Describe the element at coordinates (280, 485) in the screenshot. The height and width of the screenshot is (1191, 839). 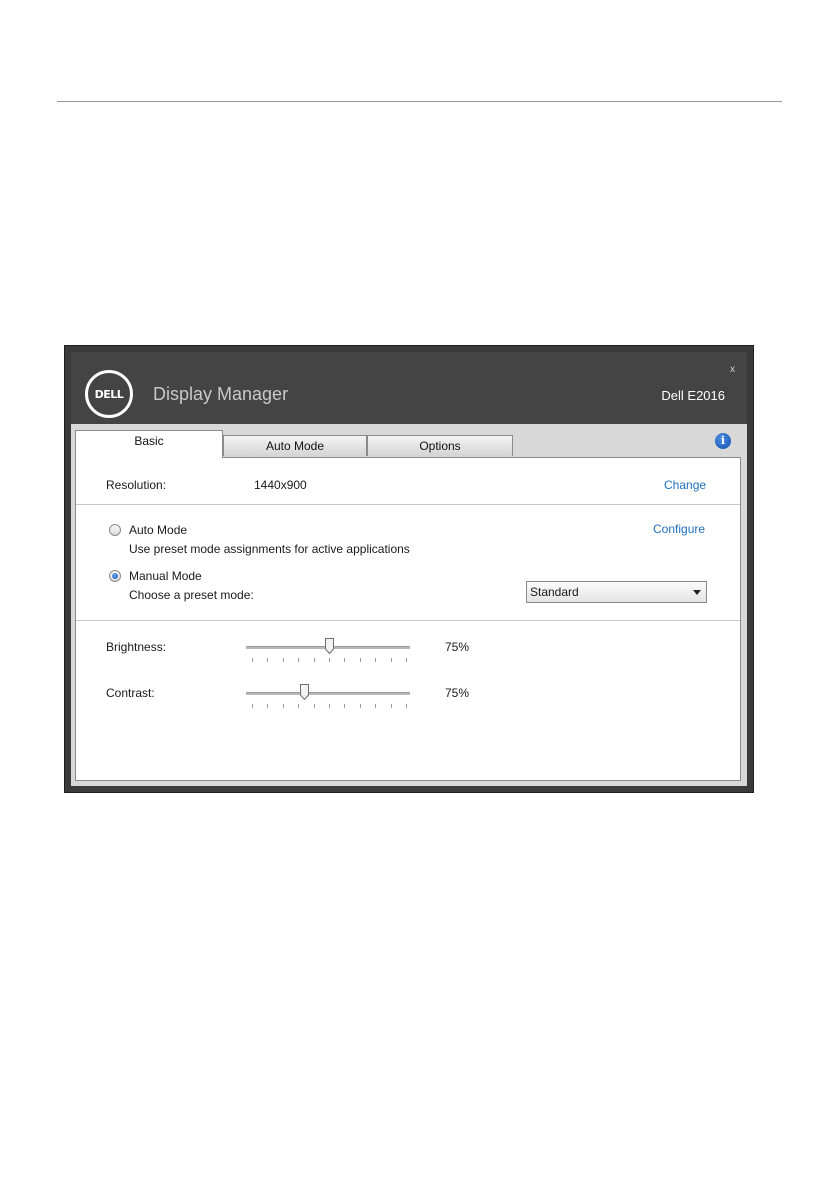
I see `resolution-value: 1440x900` at that location.